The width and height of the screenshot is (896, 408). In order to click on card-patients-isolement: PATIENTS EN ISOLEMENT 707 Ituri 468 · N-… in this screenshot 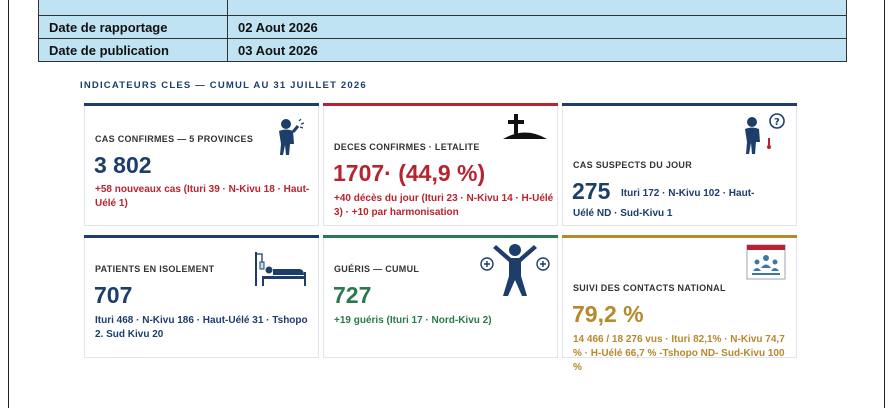, I will do `click(201, 296)`.